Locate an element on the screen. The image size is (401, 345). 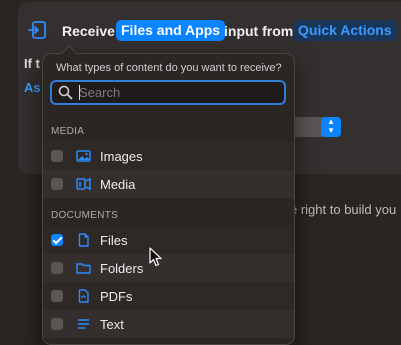
mouse-pointer-icon is located at coordinates (155, 257).